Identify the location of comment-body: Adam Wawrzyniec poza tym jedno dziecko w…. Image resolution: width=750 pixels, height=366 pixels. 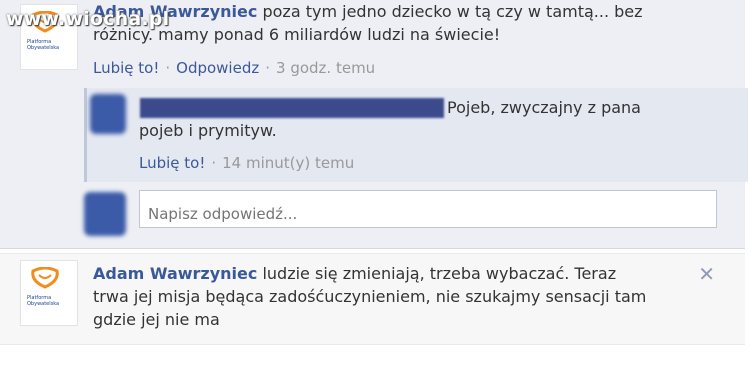
(393, 23).